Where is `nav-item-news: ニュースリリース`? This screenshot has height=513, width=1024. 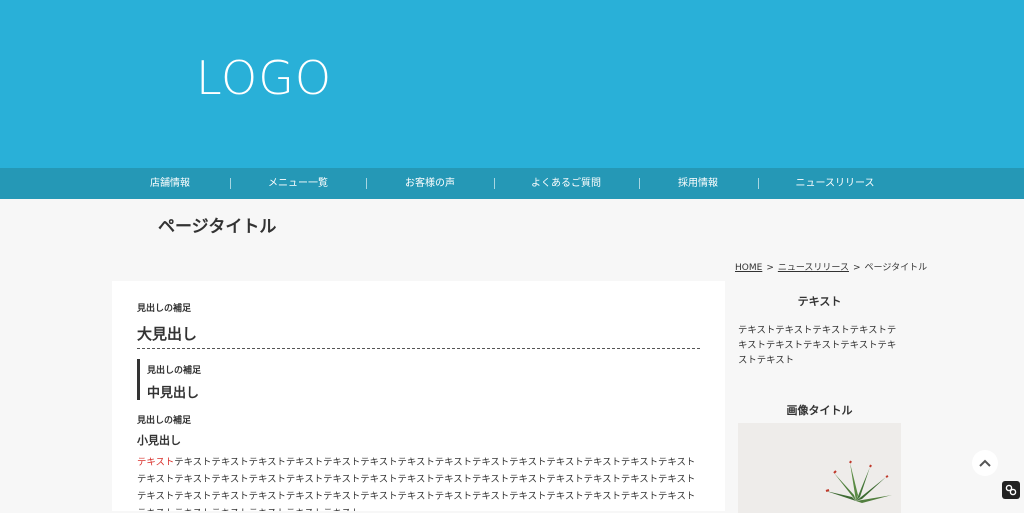 nav-item-news: ニュースリリース is located at coordinates (835, 183).